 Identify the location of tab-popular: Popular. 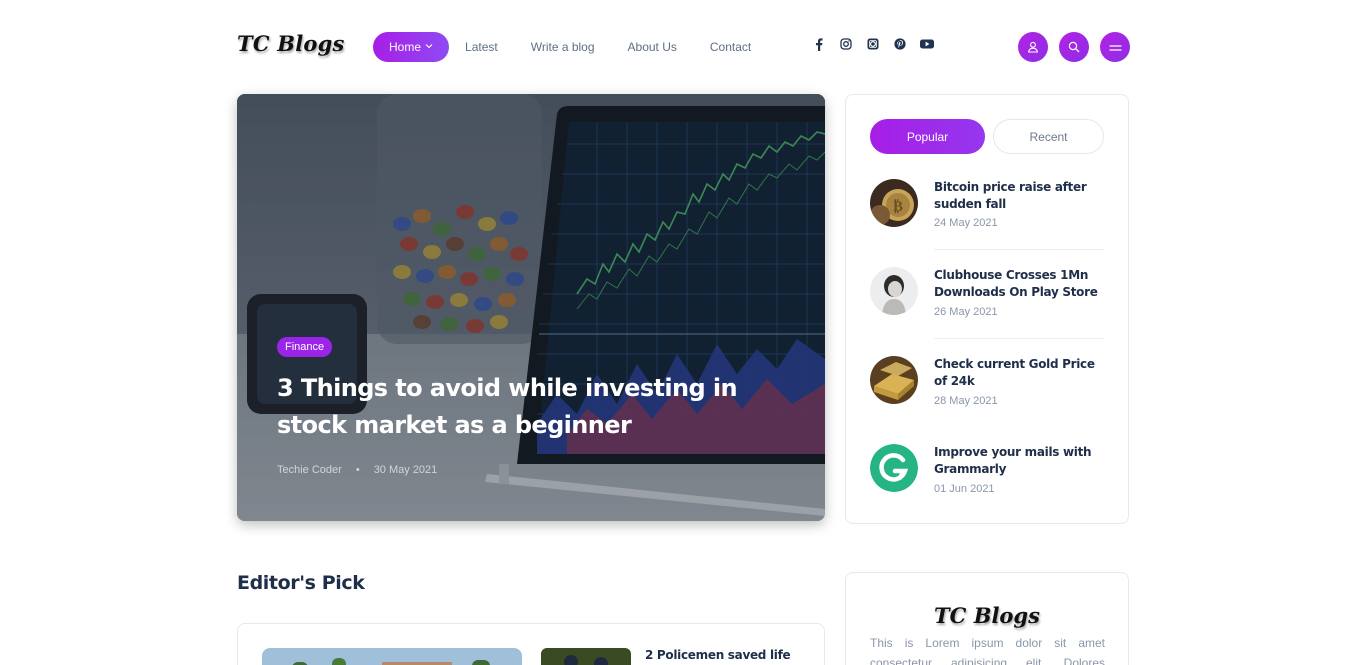
(927, 136).